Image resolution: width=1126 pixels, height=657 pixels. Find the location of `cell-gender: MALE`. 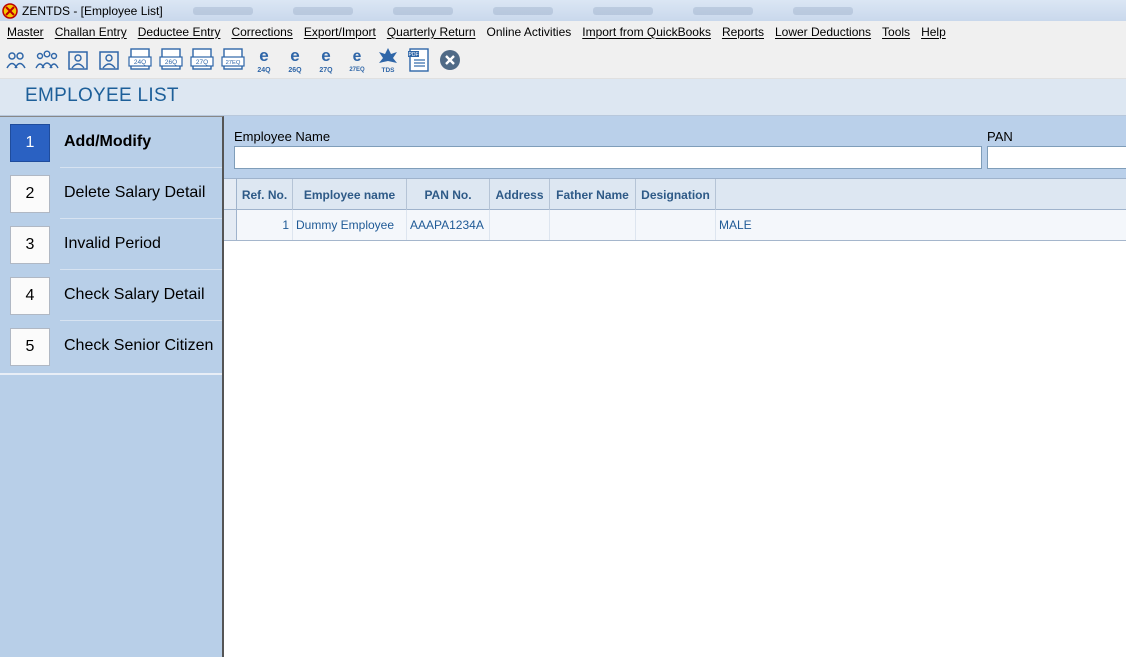

cell-gender: MALE is located at coordinates (735, 225).